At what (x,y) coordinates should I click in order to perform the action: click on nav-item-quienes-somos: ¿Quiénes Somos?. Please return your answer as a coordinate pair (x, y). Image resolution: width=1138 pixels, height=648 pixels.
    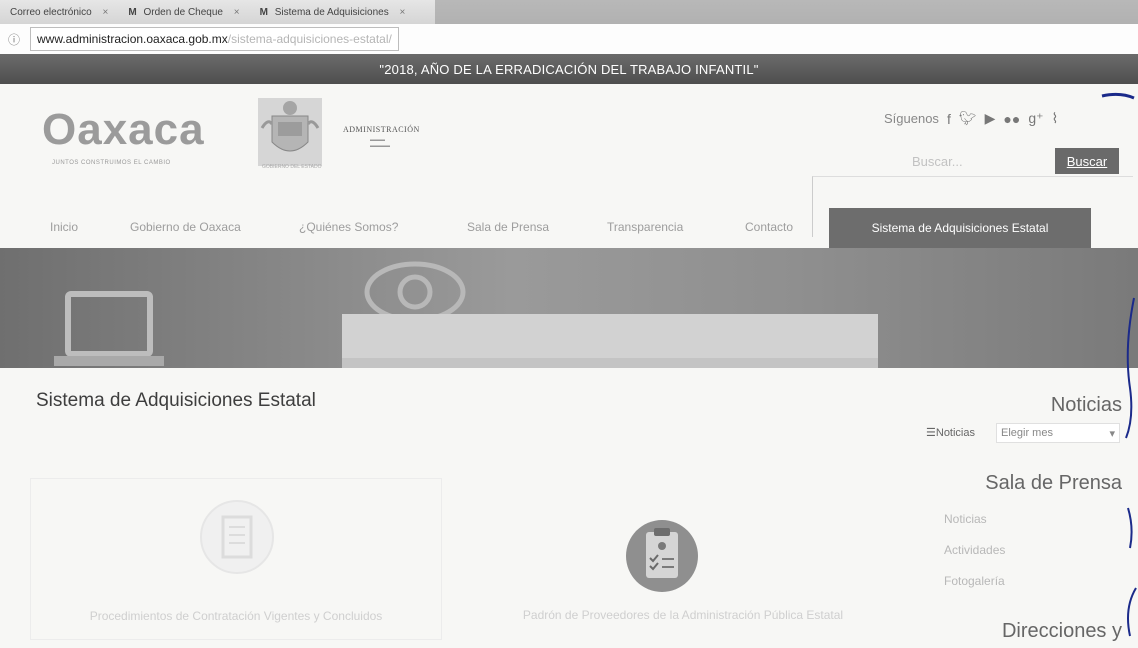
    Looking at the image, I should click on (348, 227).